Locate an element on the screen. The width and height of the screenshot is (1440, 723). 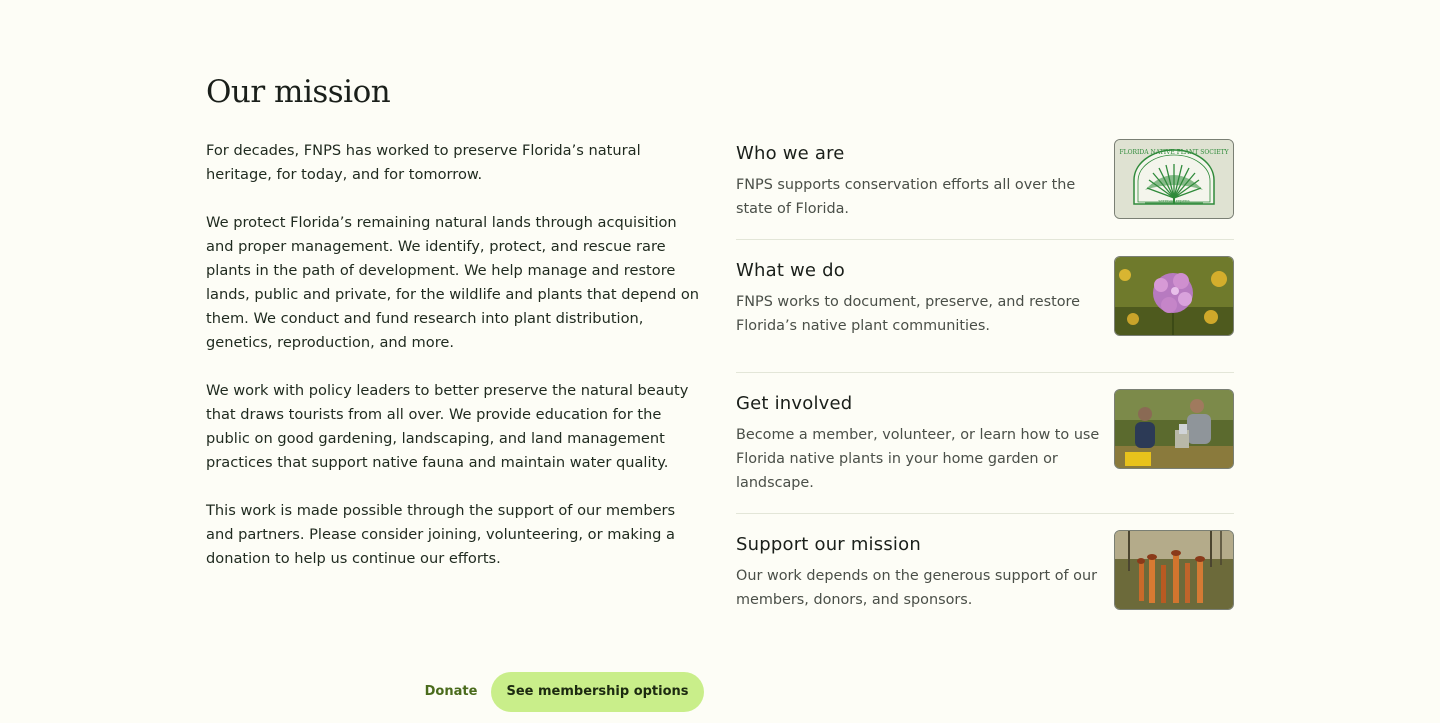
card-title: Who we are is located at coordinates (790, 153).